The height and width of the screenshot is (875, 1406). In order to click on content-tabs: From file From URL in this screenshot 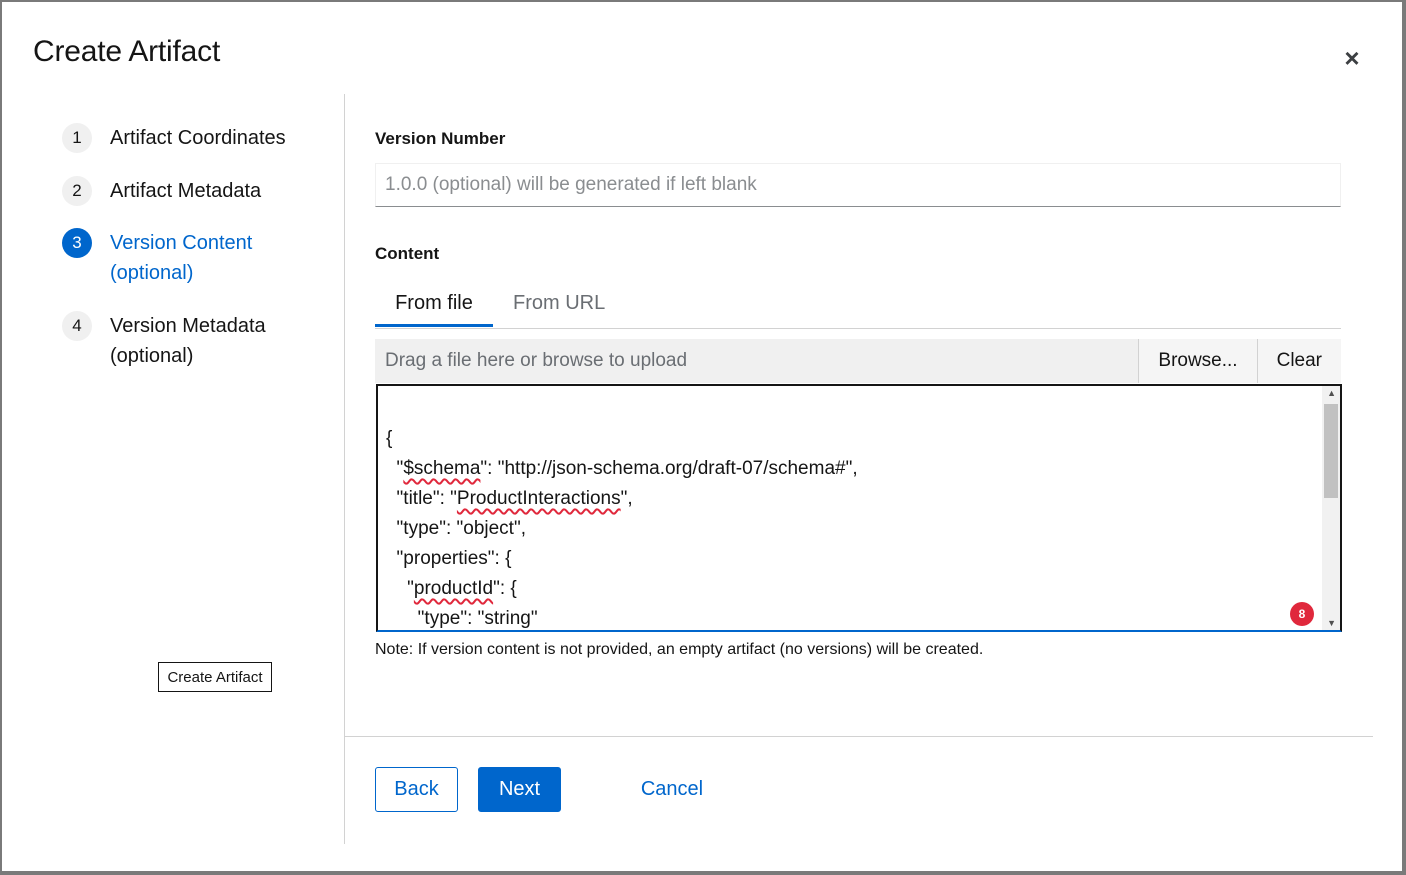, I will do `click(858, 305)`.